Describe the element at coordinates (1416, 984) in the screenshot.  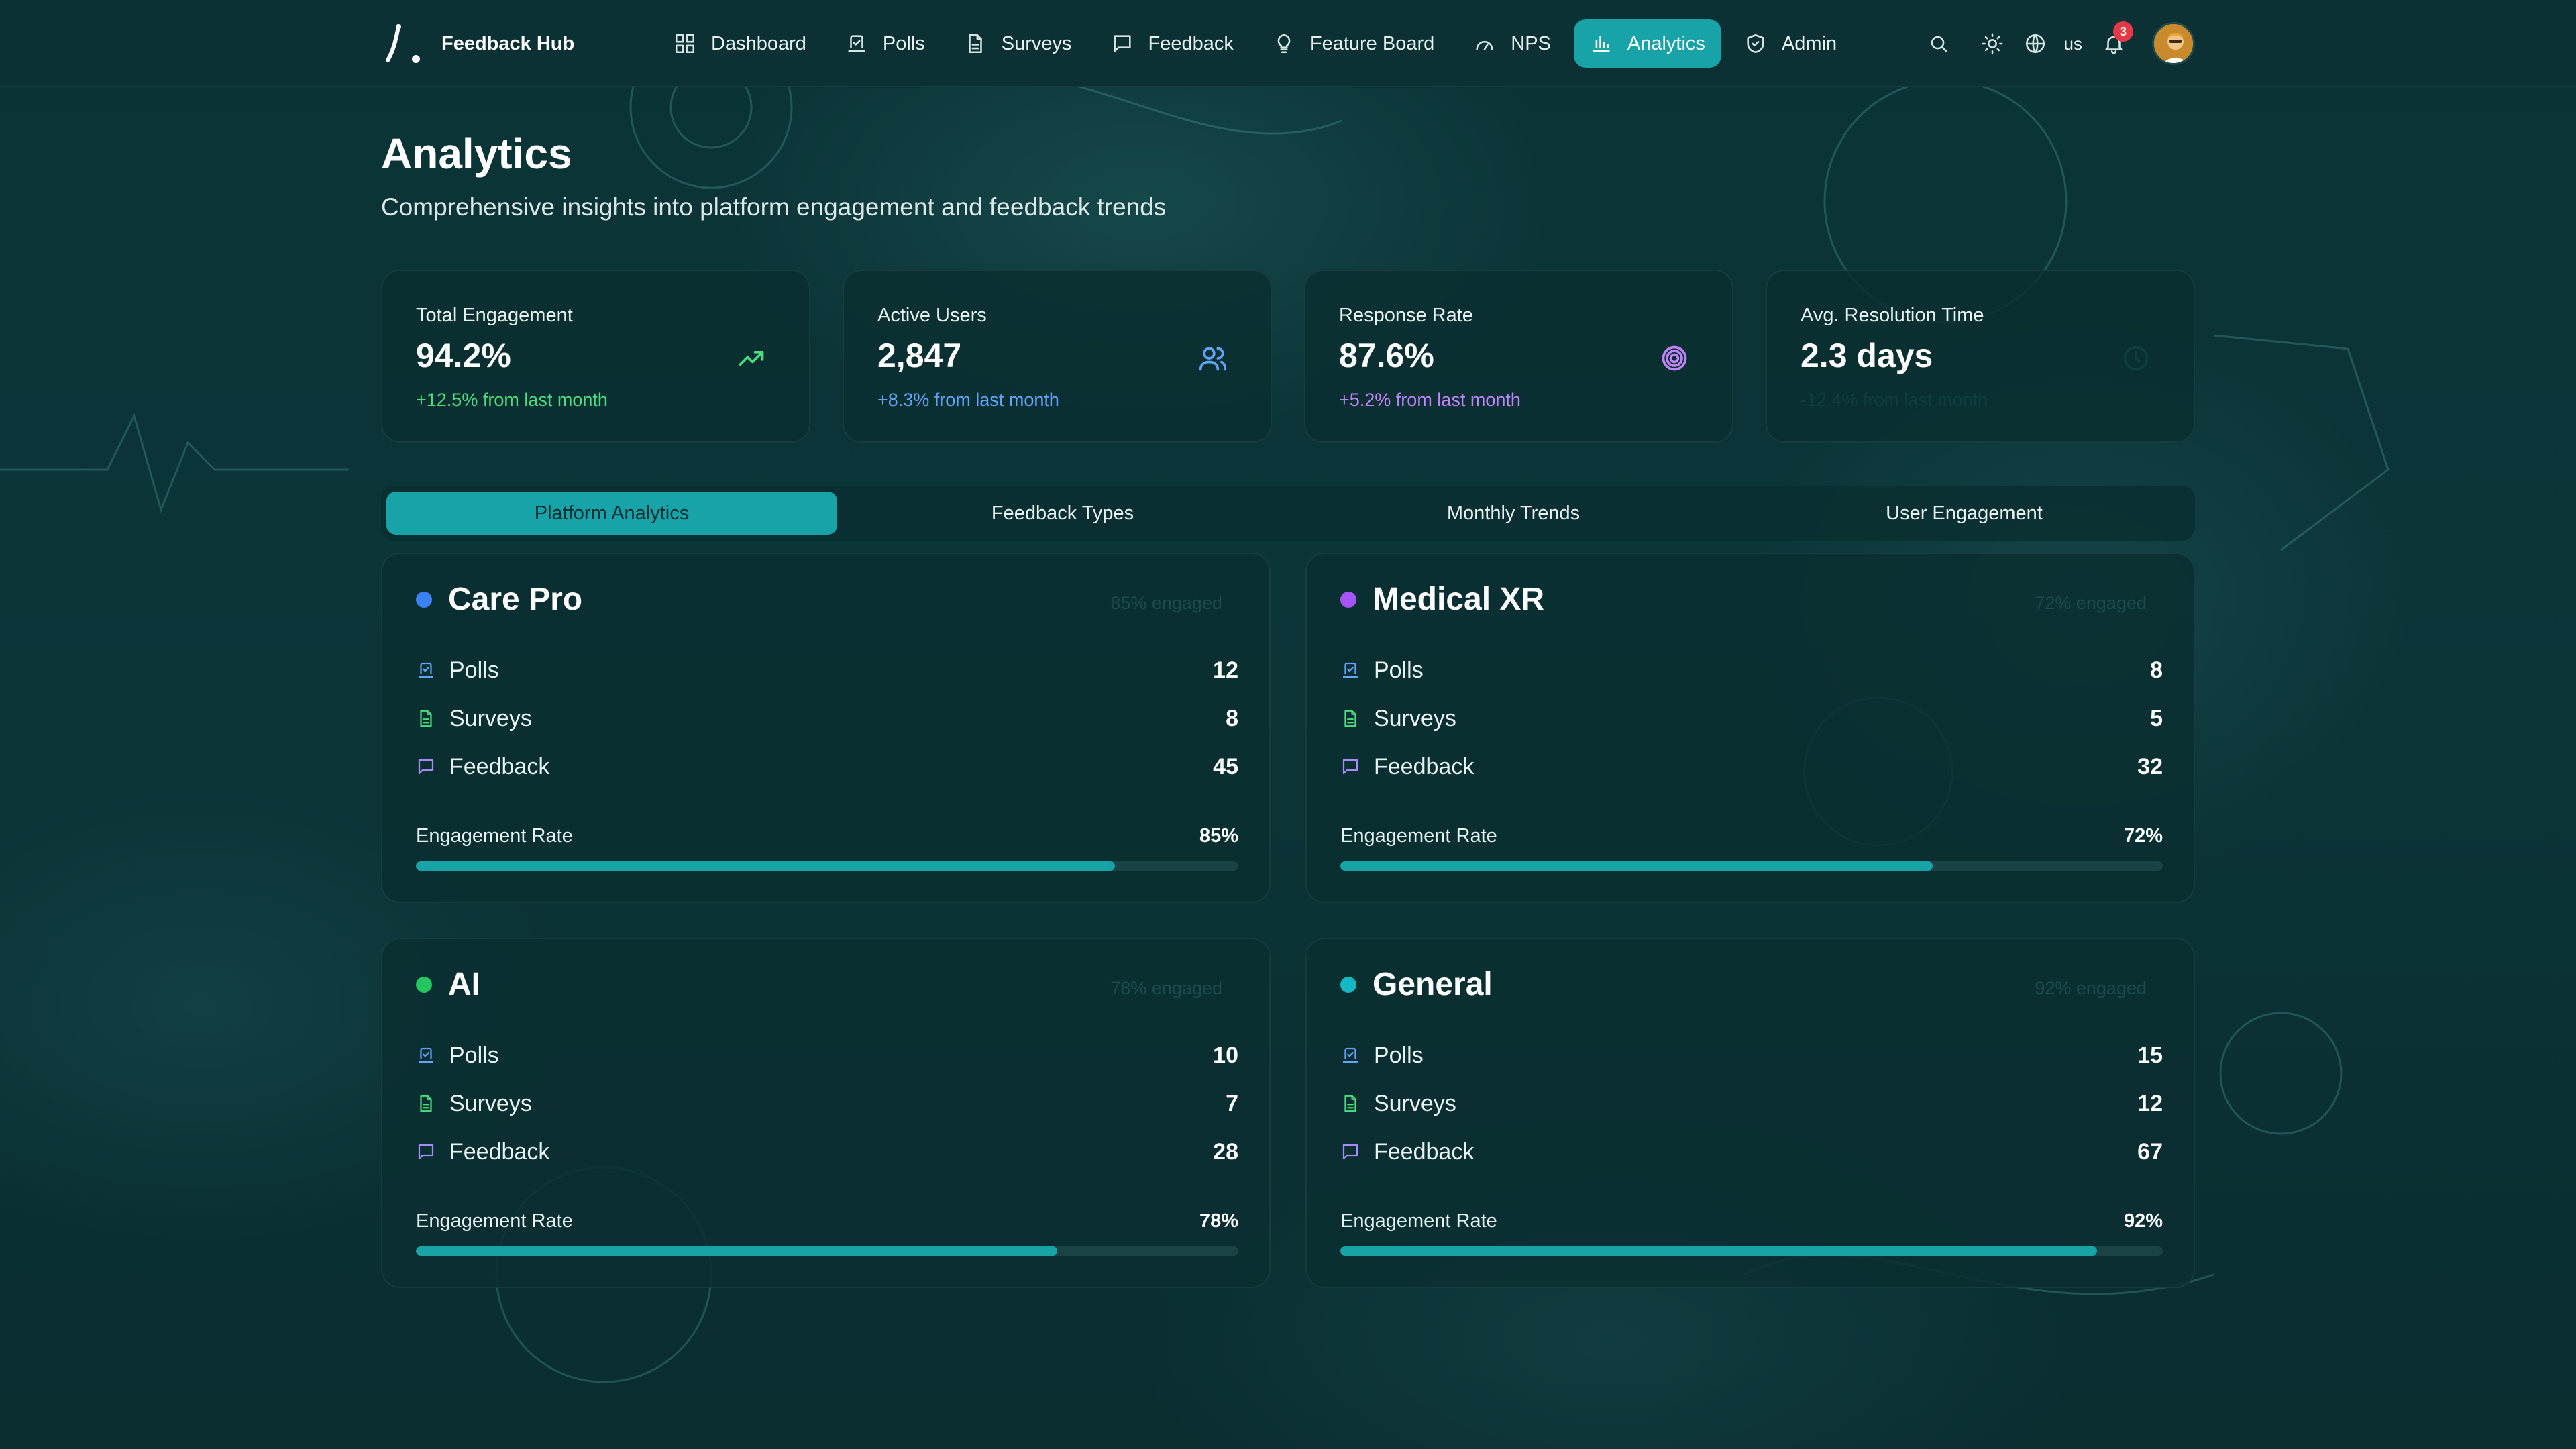
I see `platform-header: General` at that location.